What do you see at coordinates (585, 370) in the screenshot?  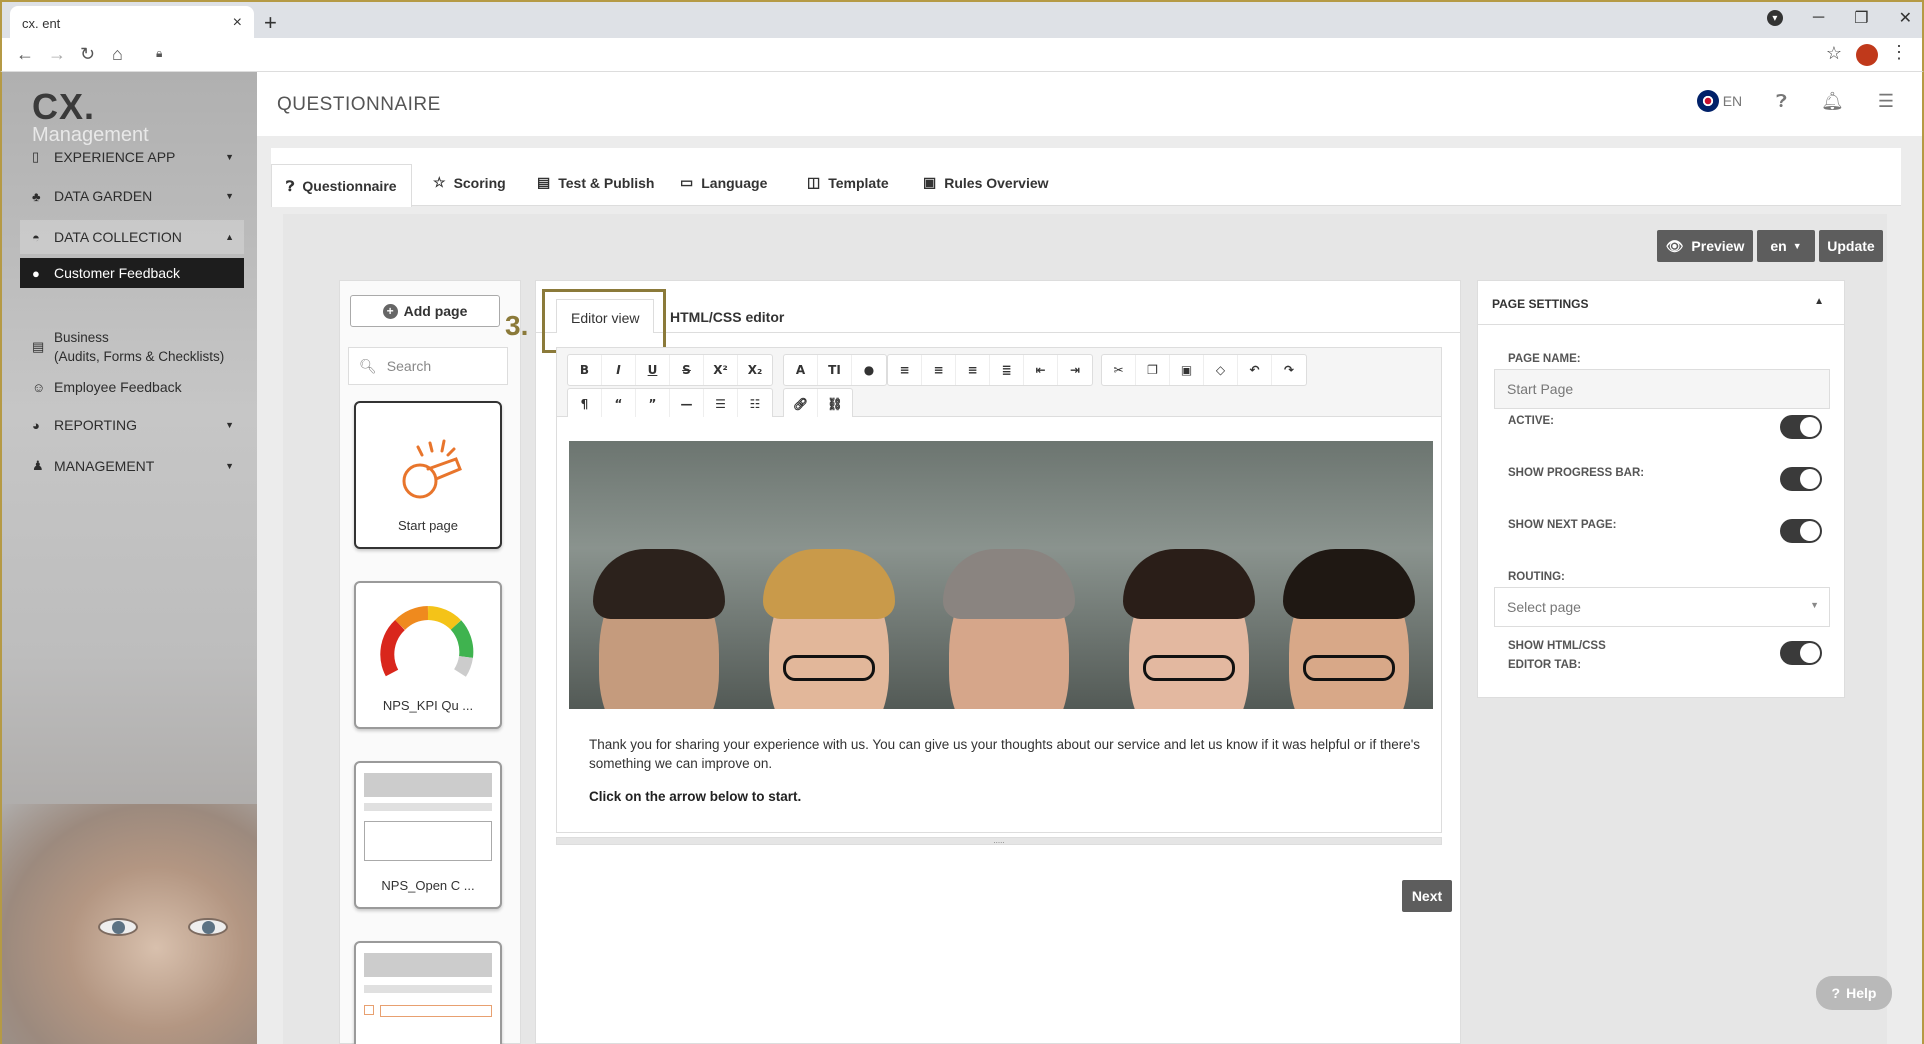 I see `bold-icon: B` at bounding box center [585, 370].